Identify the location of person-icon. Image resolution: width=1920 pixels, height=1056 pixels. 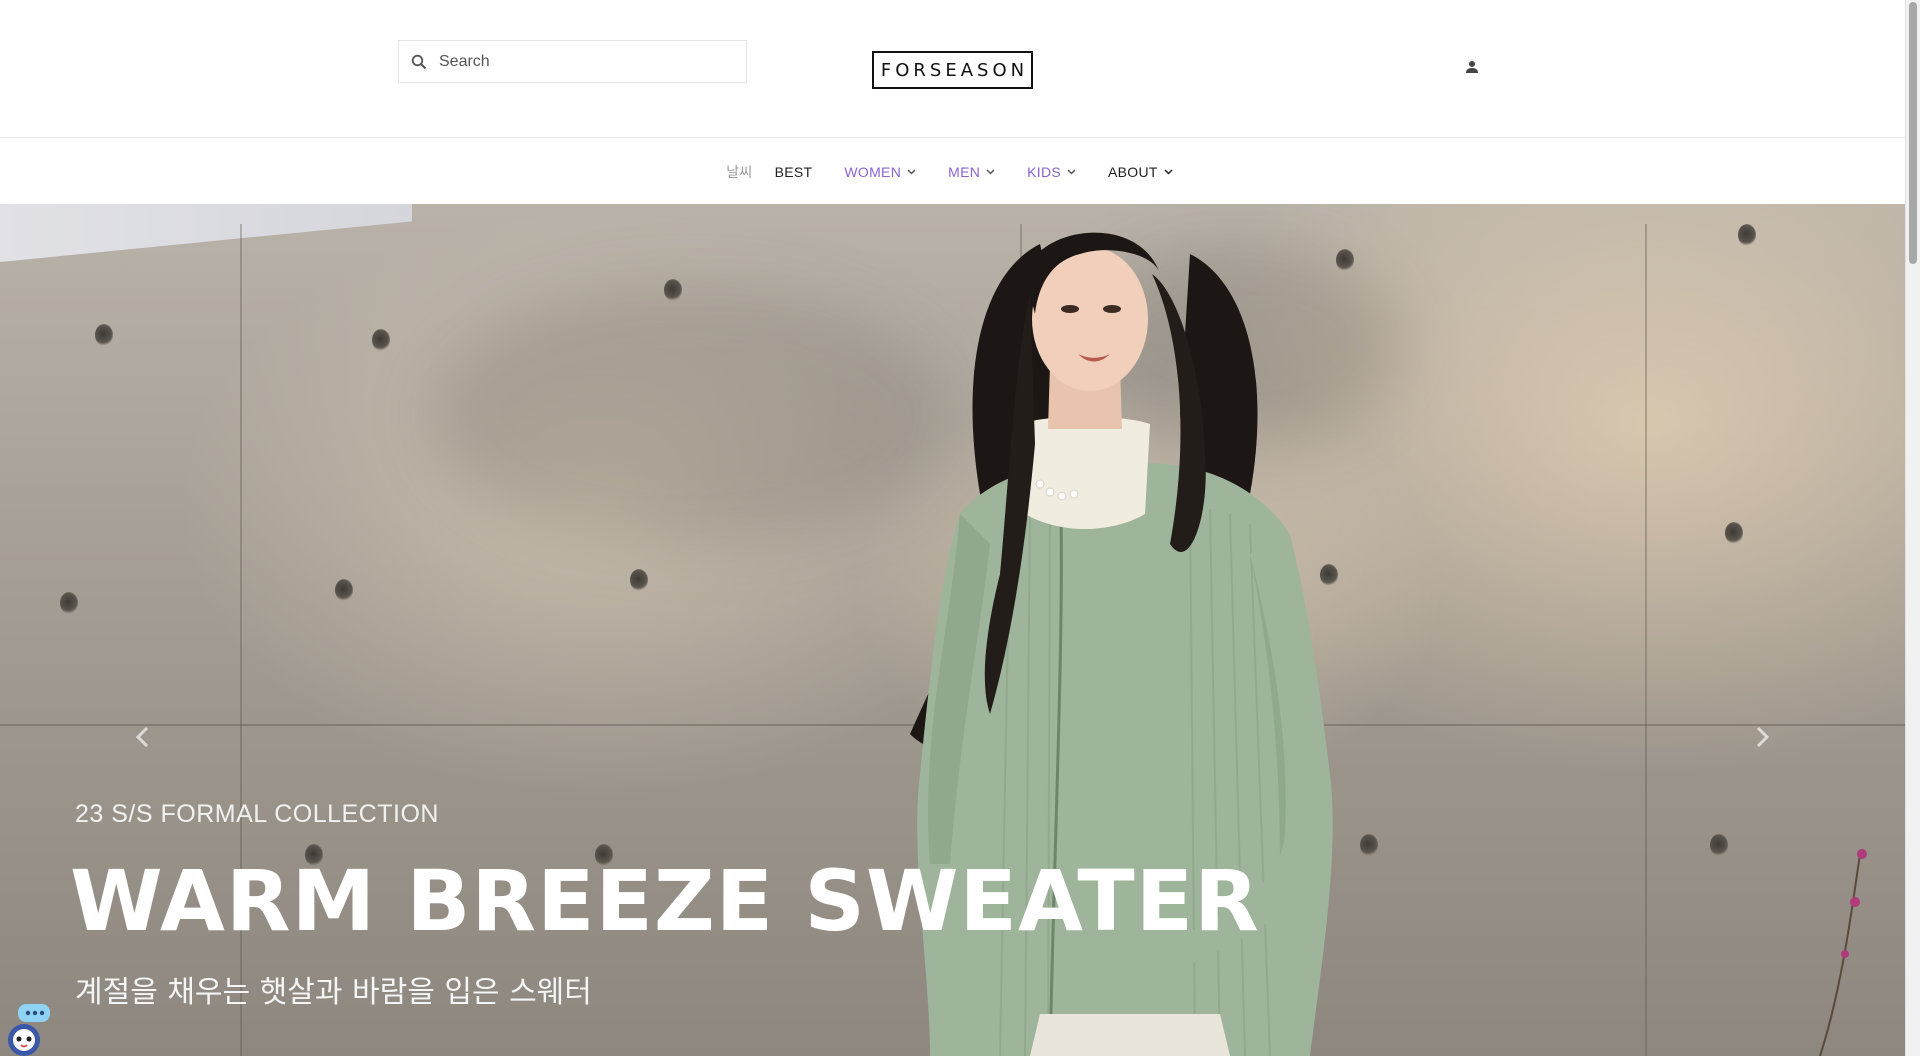
(1472, 67).